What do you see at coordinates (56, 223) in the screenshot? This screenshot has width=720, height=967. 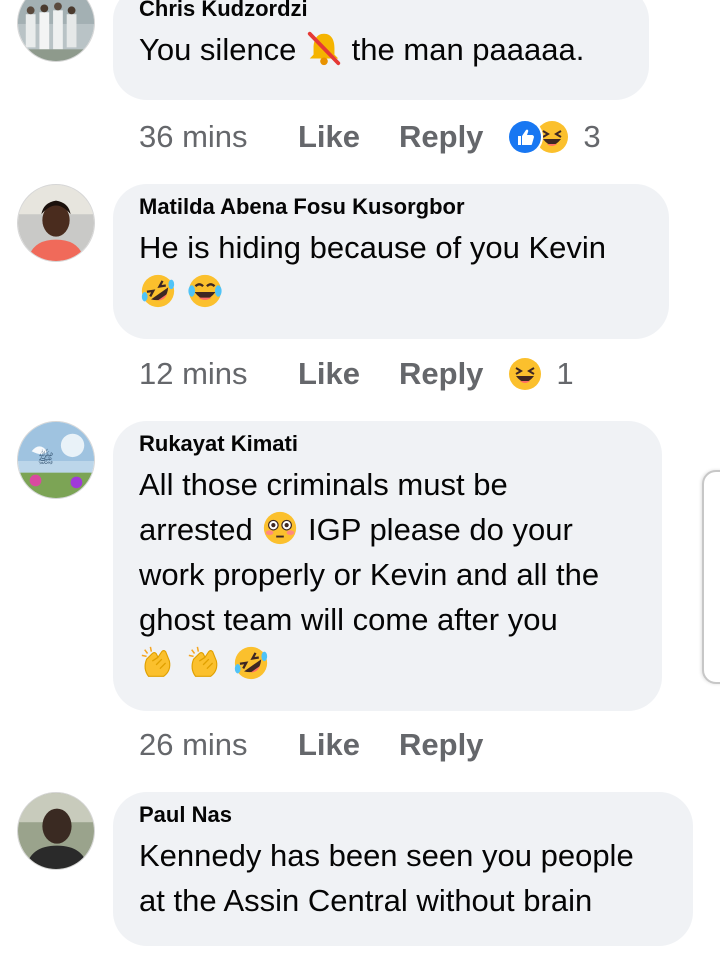 I see `avatar-matilda-kusorgbor` at bounding box center [56, 223].